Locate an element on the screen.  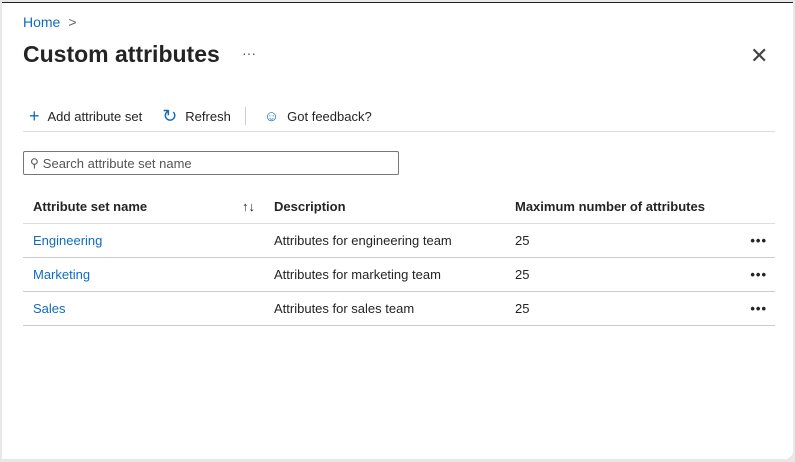
feedback-button: ☺ Got feedback? is located at coordinates (315, 116).